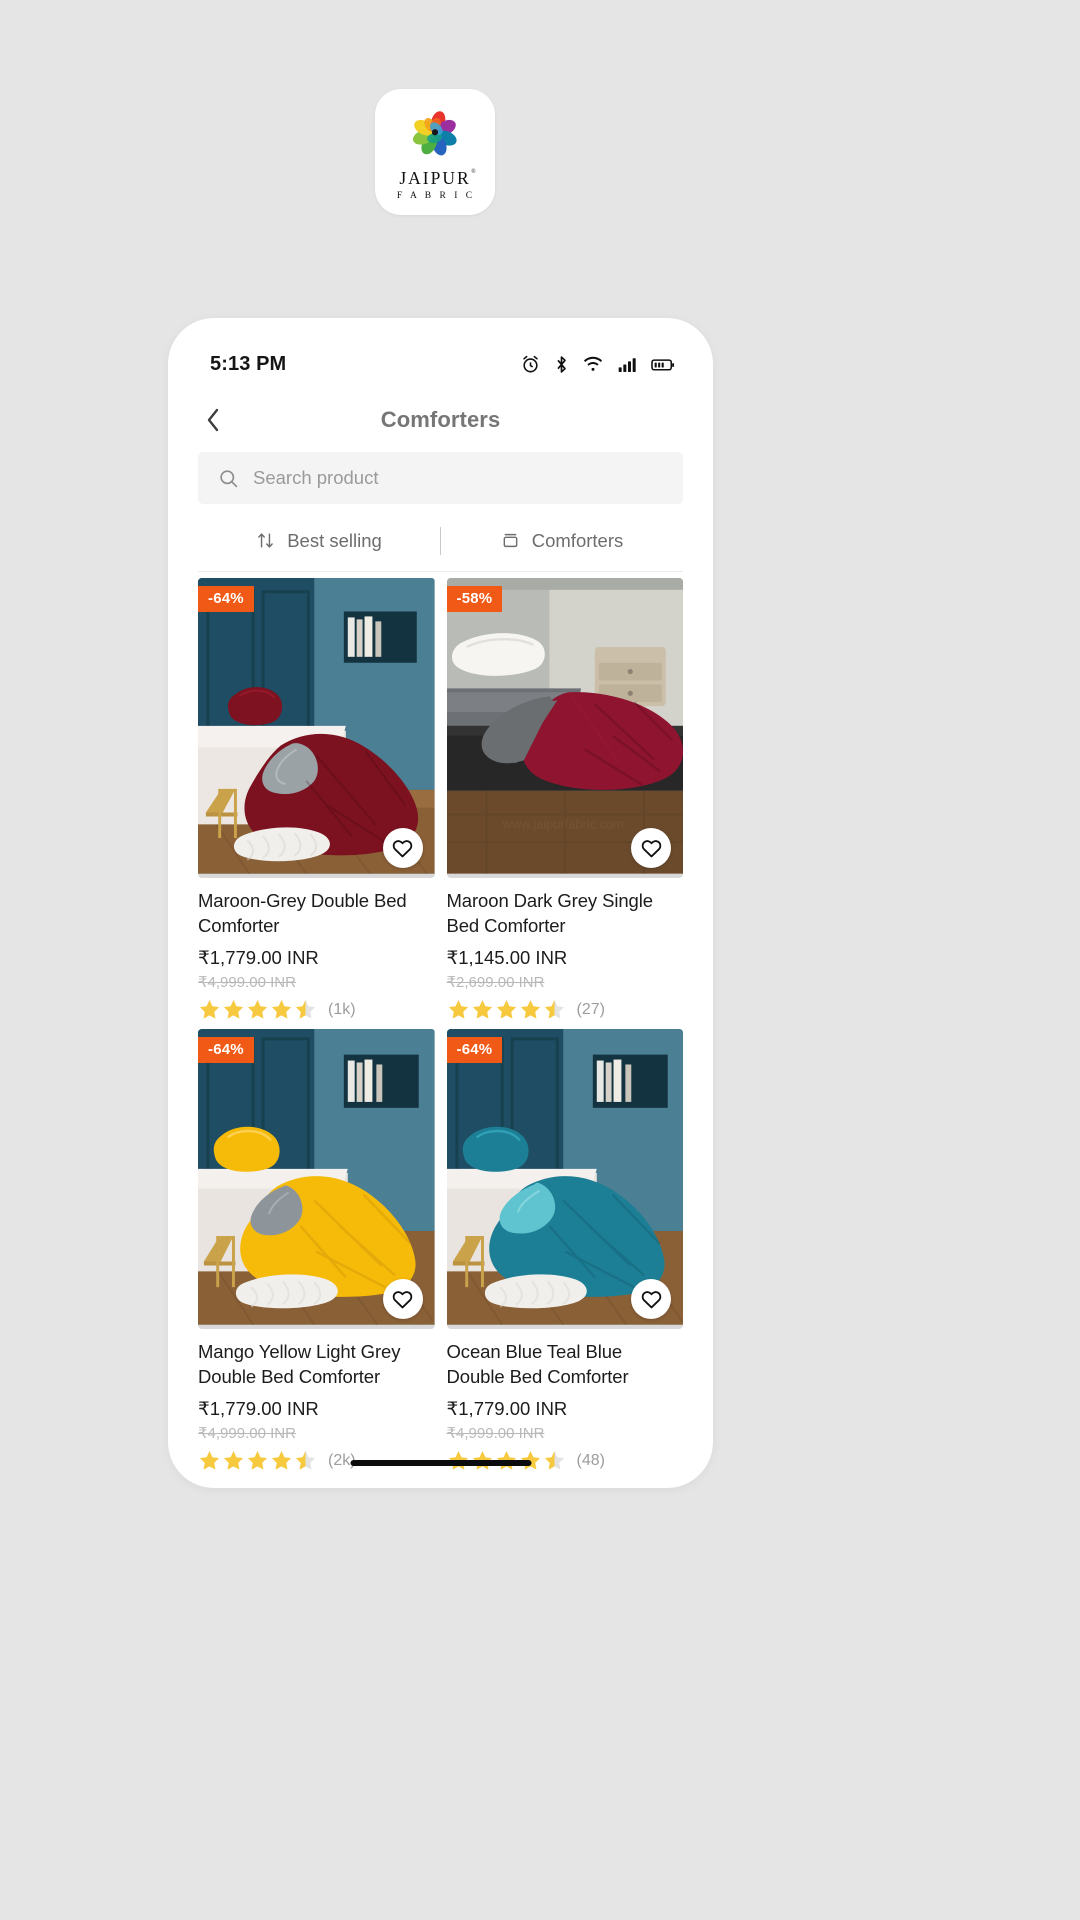  What do you see at coordinates (266, 540) in the screenshot?
I see `sort-arrows-icon` at bounding box center [266, 540].